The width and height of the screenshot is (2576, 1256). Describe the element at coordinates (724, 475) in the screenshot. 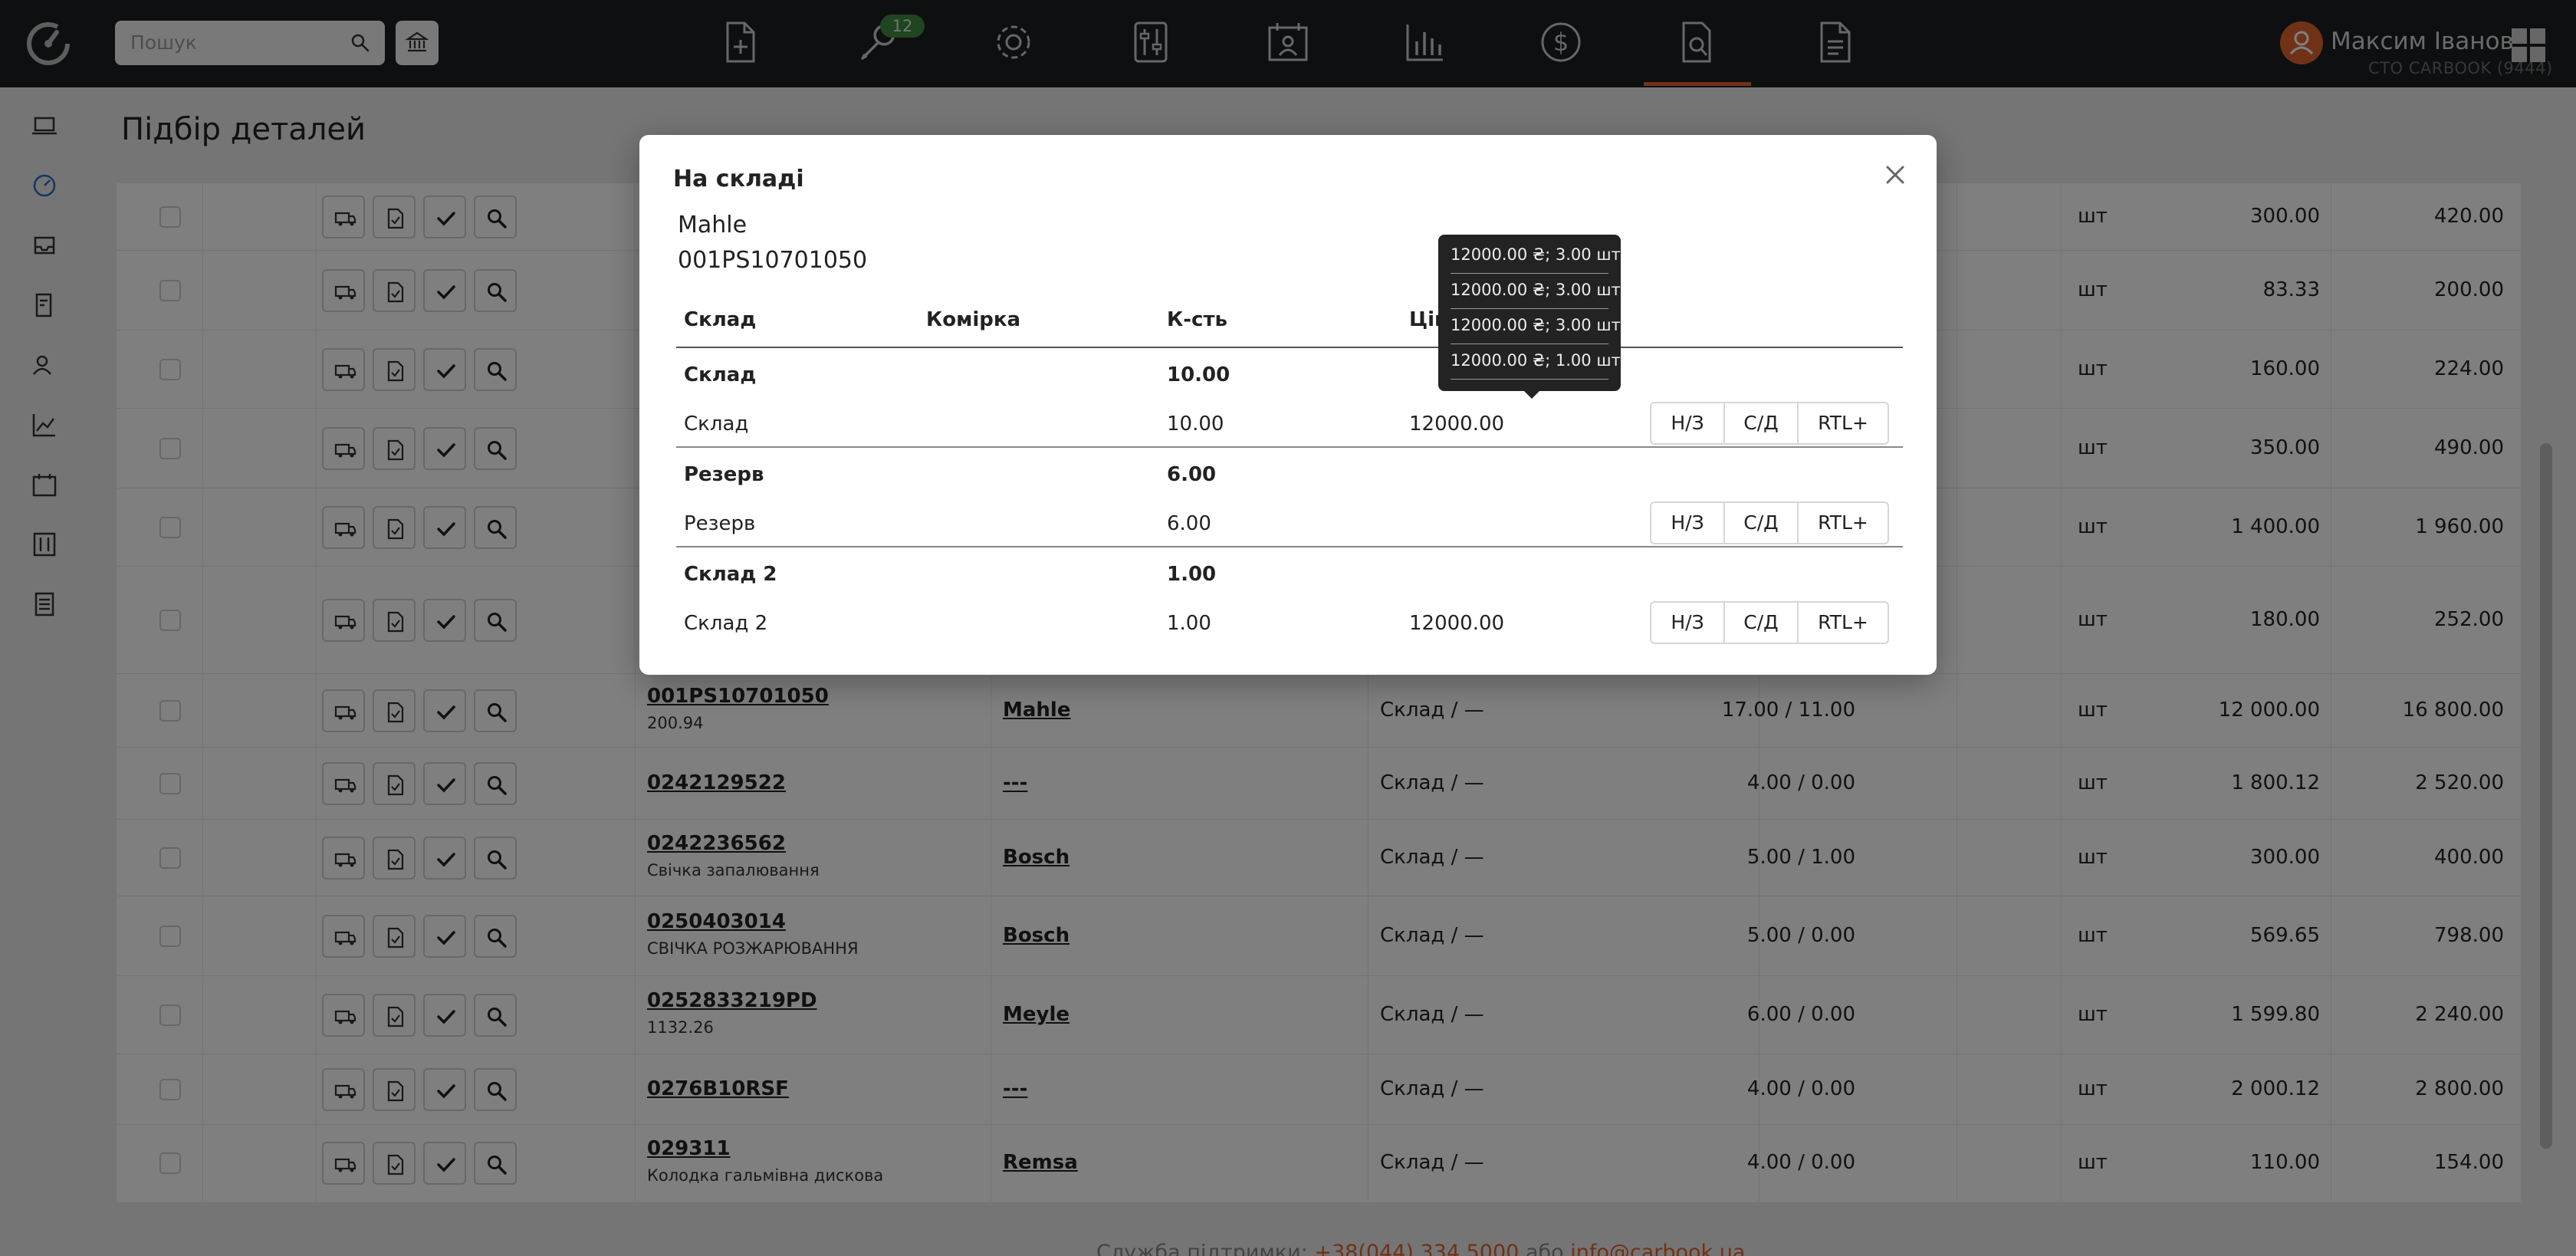

I see `warehouse-group-name: Резерв` at that location.